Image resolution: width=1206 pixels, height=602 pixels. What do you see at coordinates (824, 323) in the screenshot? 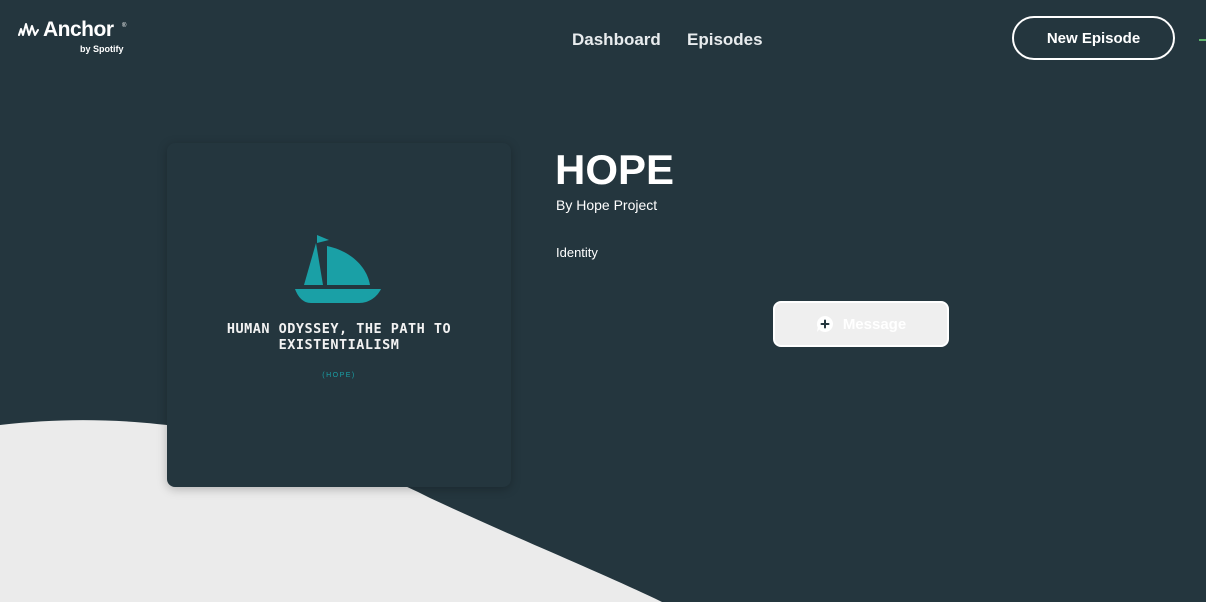
I see `chat-plus-icon` at bounding box center [824, 323].